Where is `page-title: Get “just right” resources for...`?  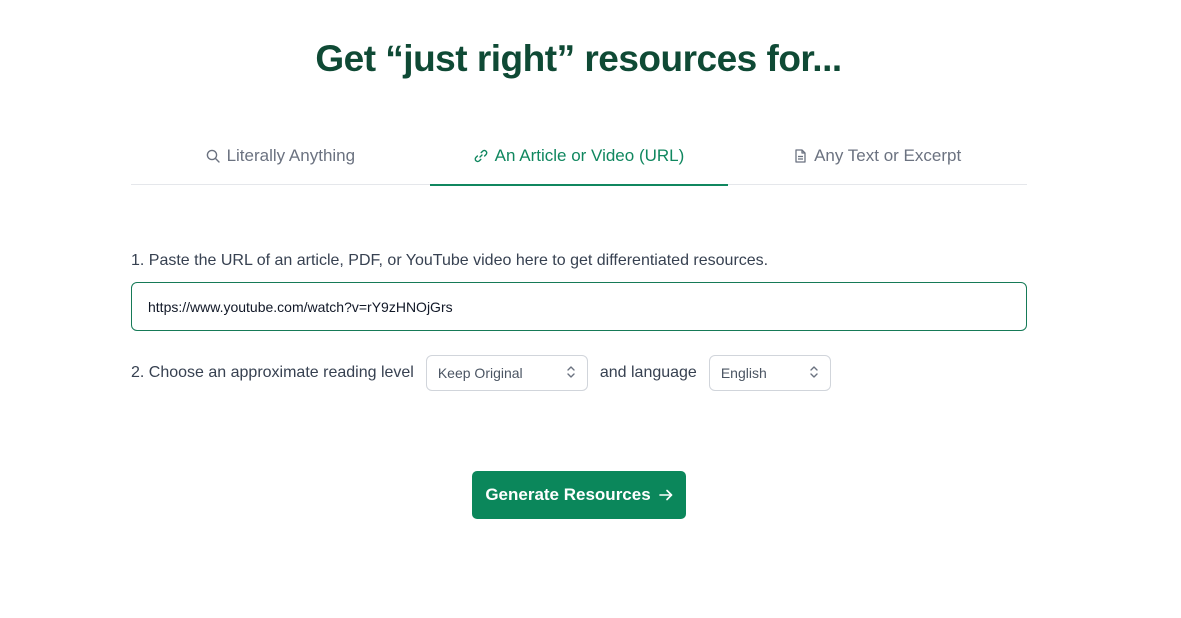
page-title: Get “just right” resources for... is located at coordinates (578, 58).